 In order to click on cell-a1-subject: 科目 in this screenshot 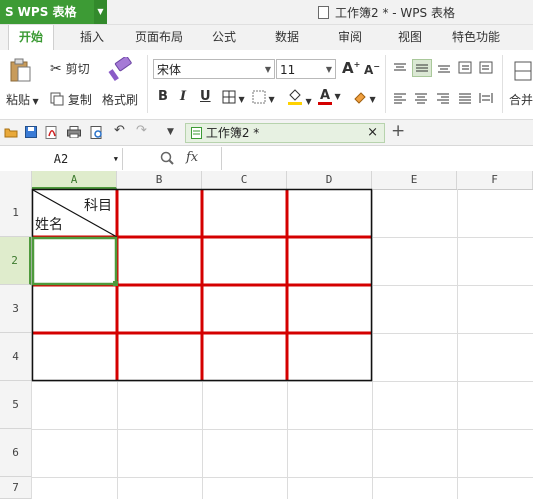, I will do `click(98, 206)`.